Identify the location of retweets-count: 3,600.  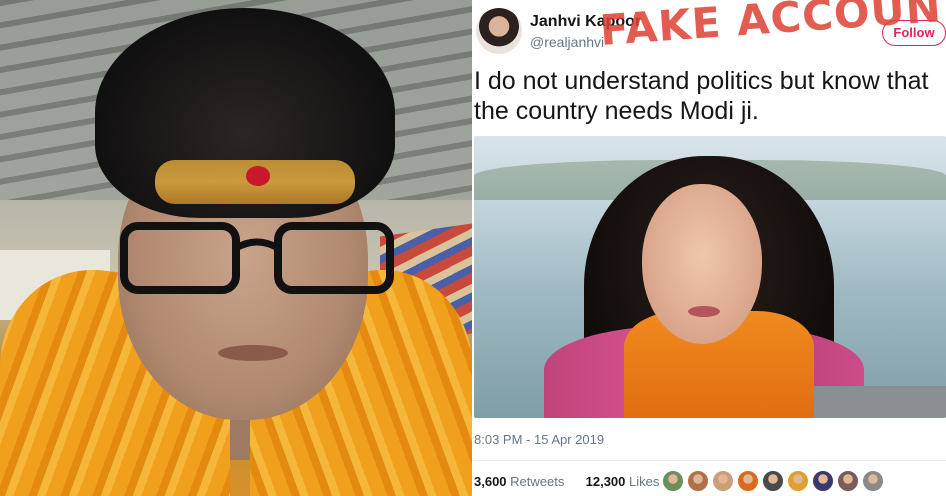
(490, 481).